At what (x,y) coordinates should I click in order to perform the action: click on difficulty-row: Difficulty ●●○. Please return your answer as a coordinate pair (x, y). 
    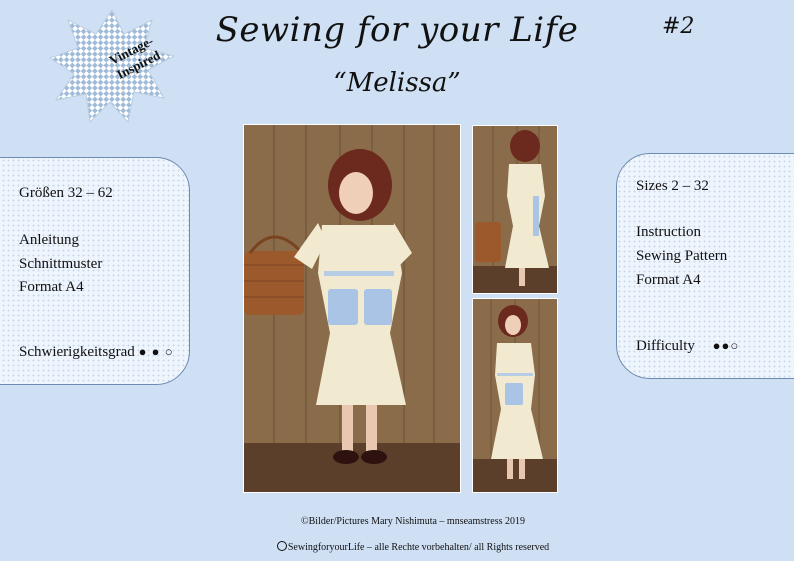
    Looking at the image, I should click on (687, 346).